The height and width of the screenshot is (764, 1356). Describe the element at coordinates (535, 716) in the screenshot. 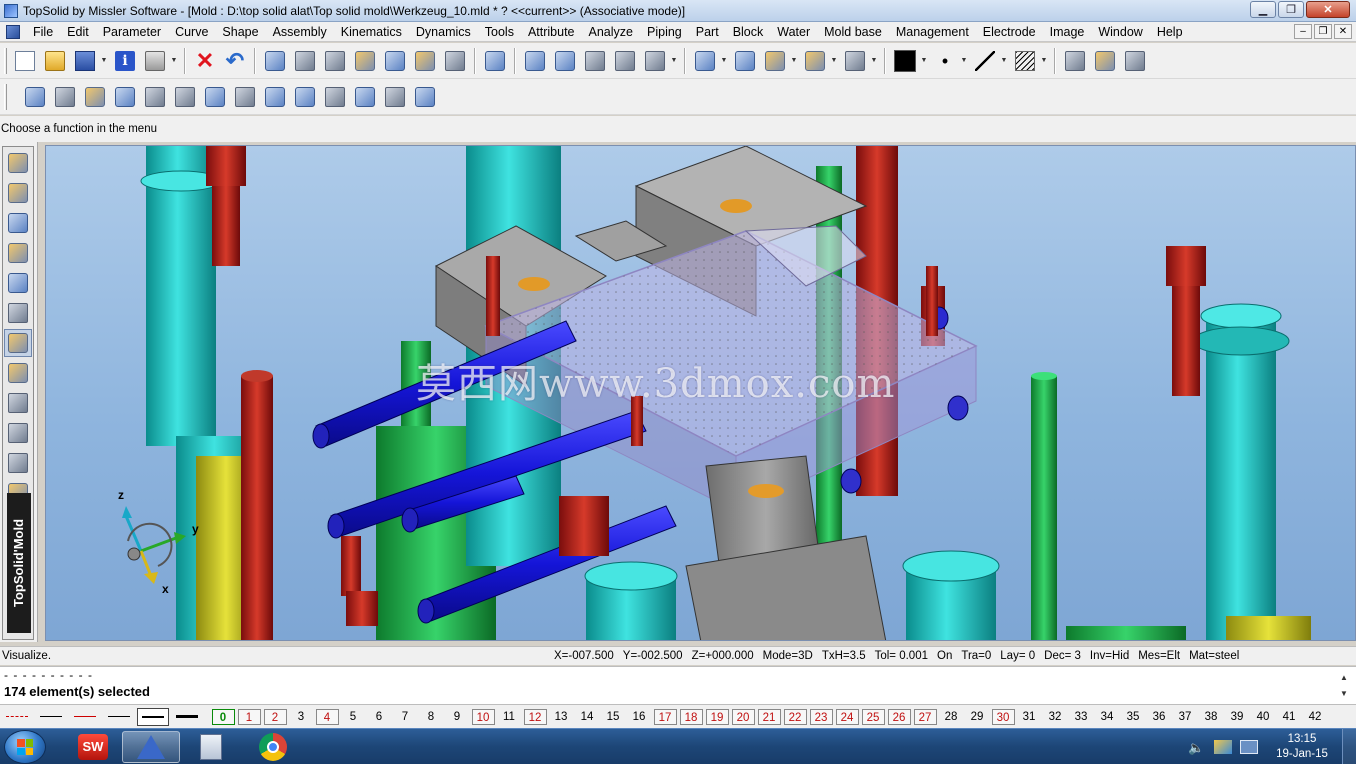

I see `layer-12: 12` at that location.